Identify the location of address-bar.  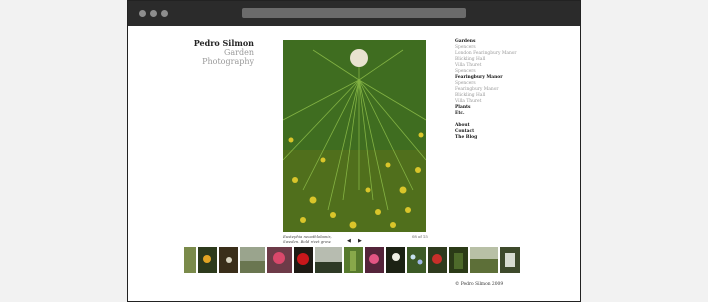
(354, 13).